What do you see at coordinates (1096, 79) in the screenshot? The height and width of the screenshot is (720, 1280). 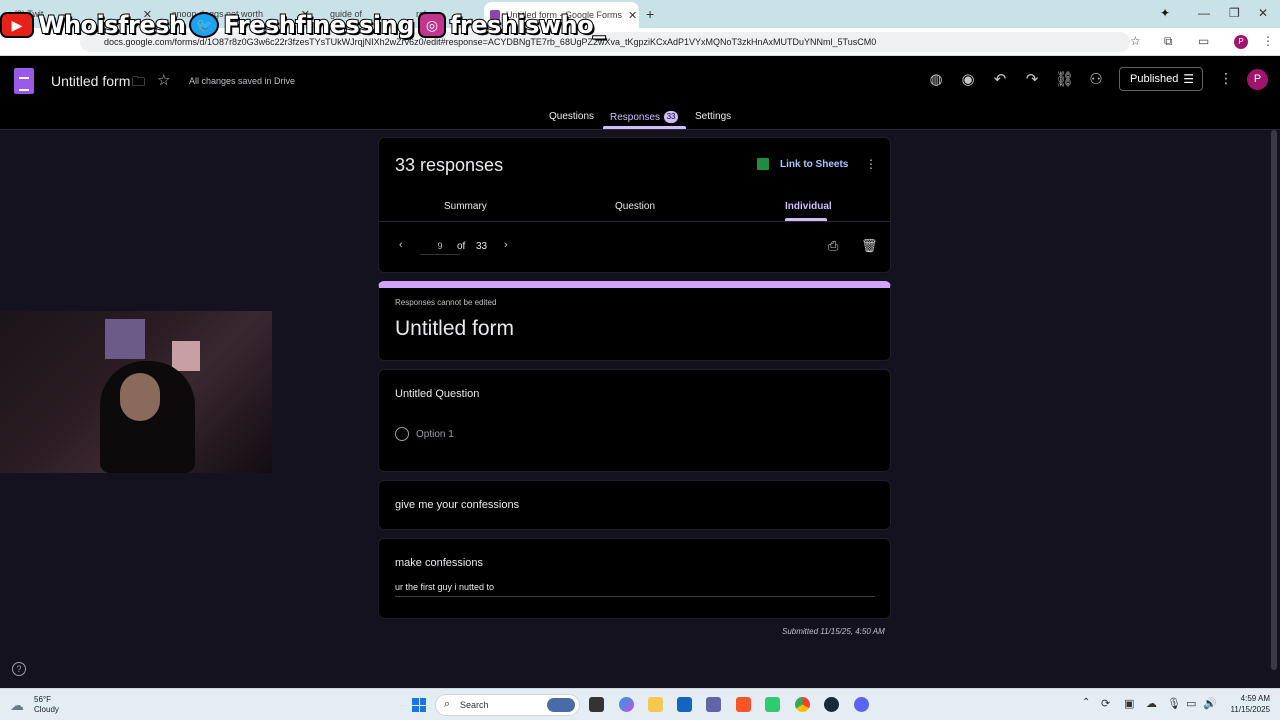 I see `add-collaborator-icon: ⚇` at bounding box center [1096, 79].